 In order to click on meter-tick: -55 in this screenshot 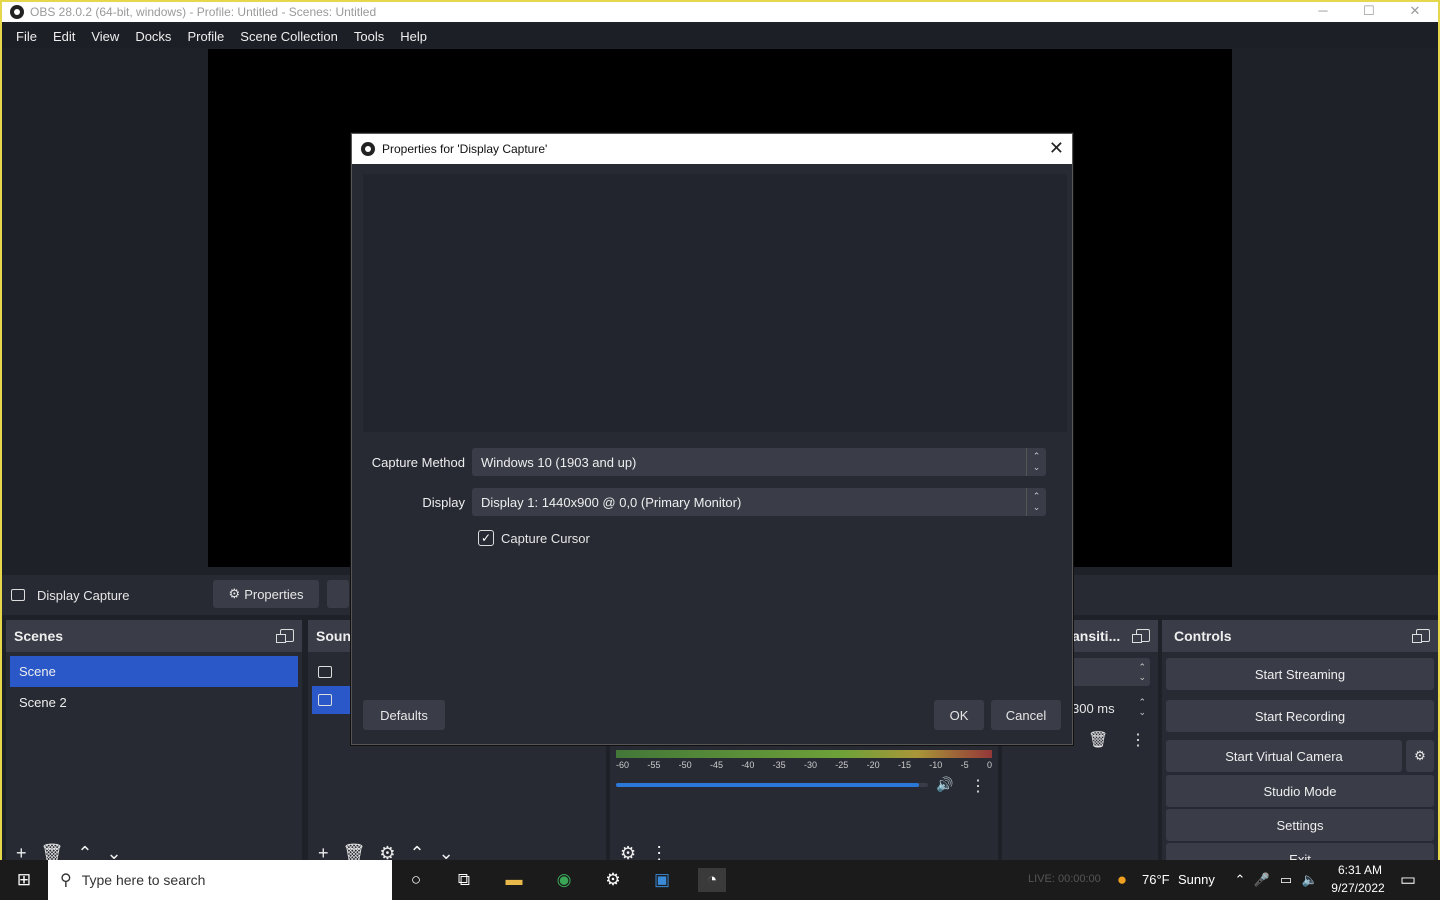, I will do `click(654, 765)`.